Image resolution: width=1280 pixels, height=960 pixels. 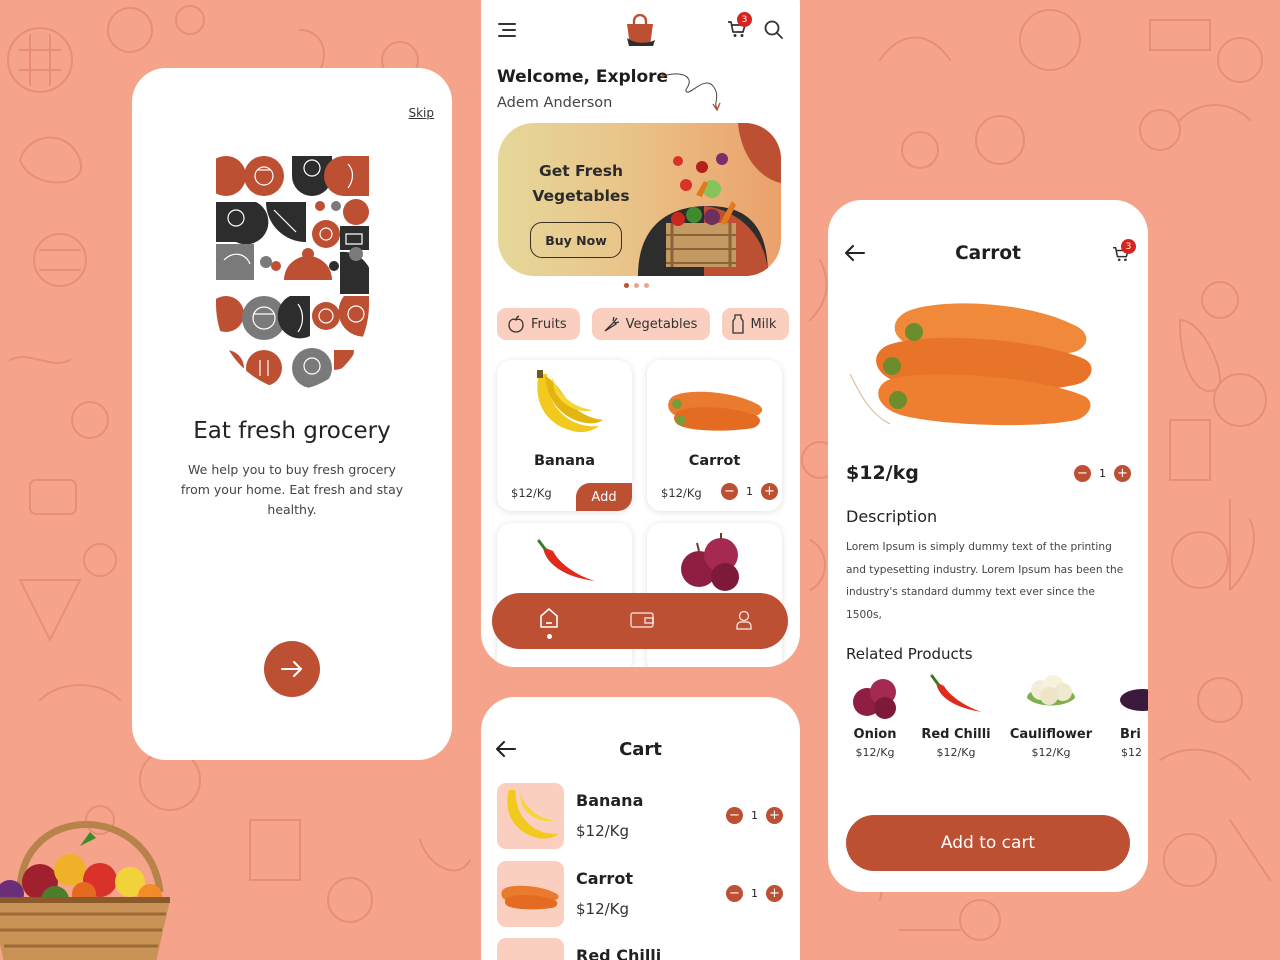 I want to click on category-label: Fruits, so click(x=549, y=324).